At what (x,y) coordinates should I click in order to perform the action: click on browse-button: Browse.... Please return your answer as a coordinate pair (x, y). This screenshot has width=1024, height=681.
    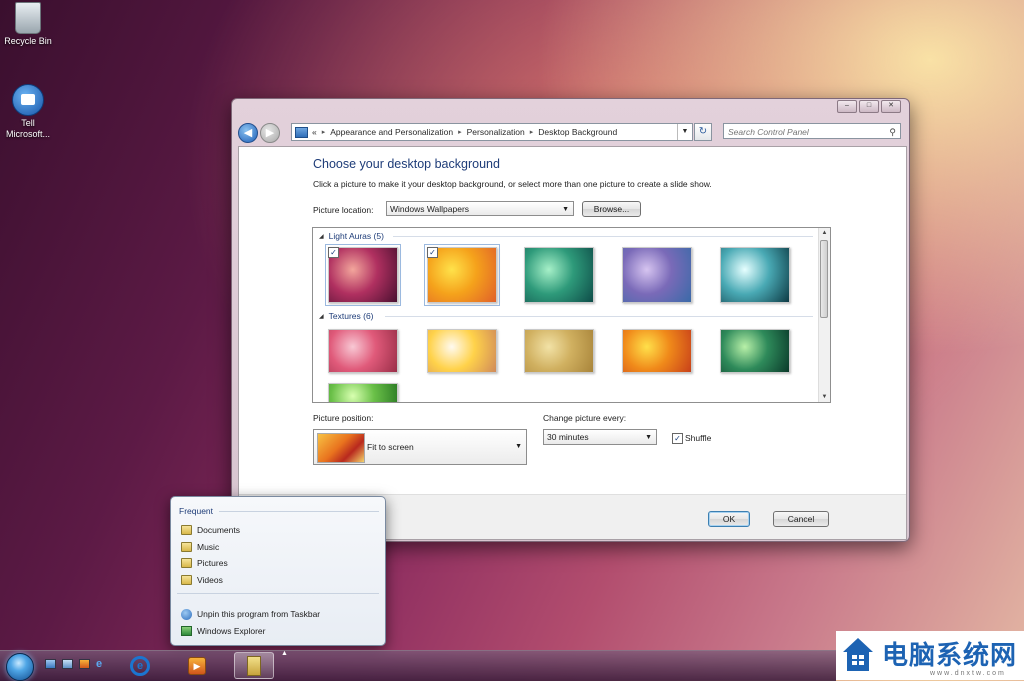
    Looking at the image, I should click on (611, 209).